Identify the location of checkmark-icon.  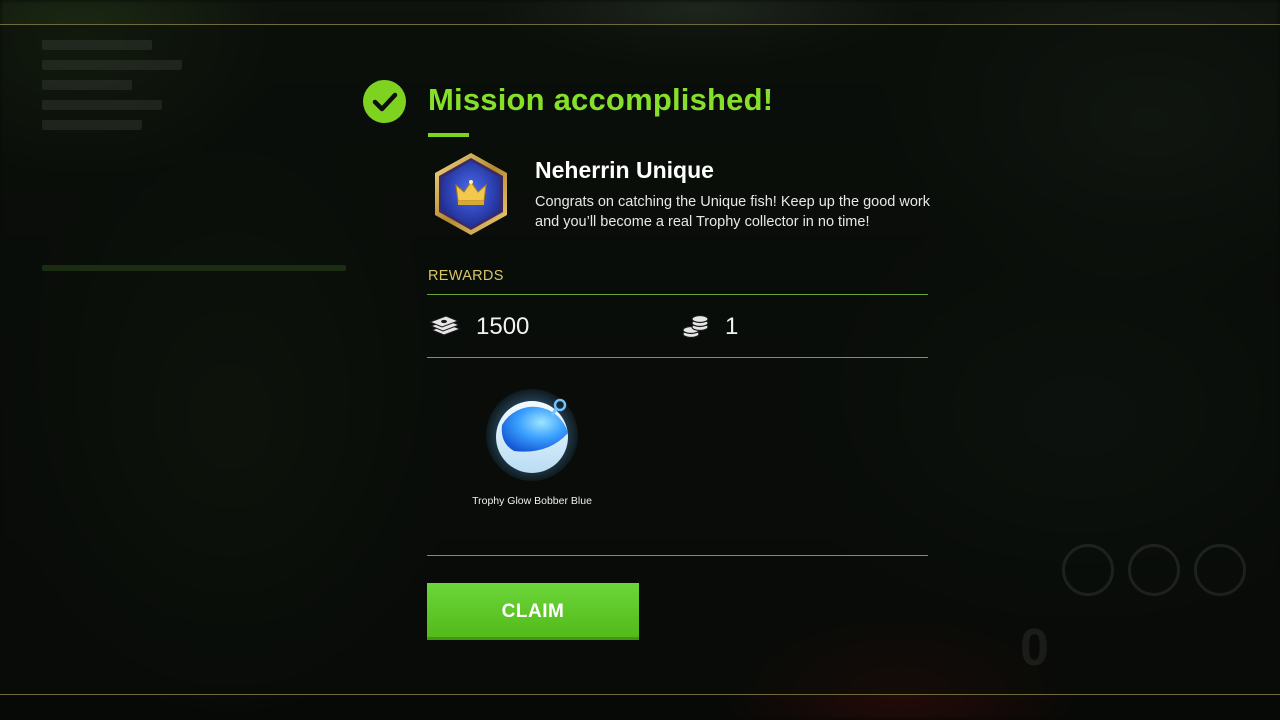
(384, 101).